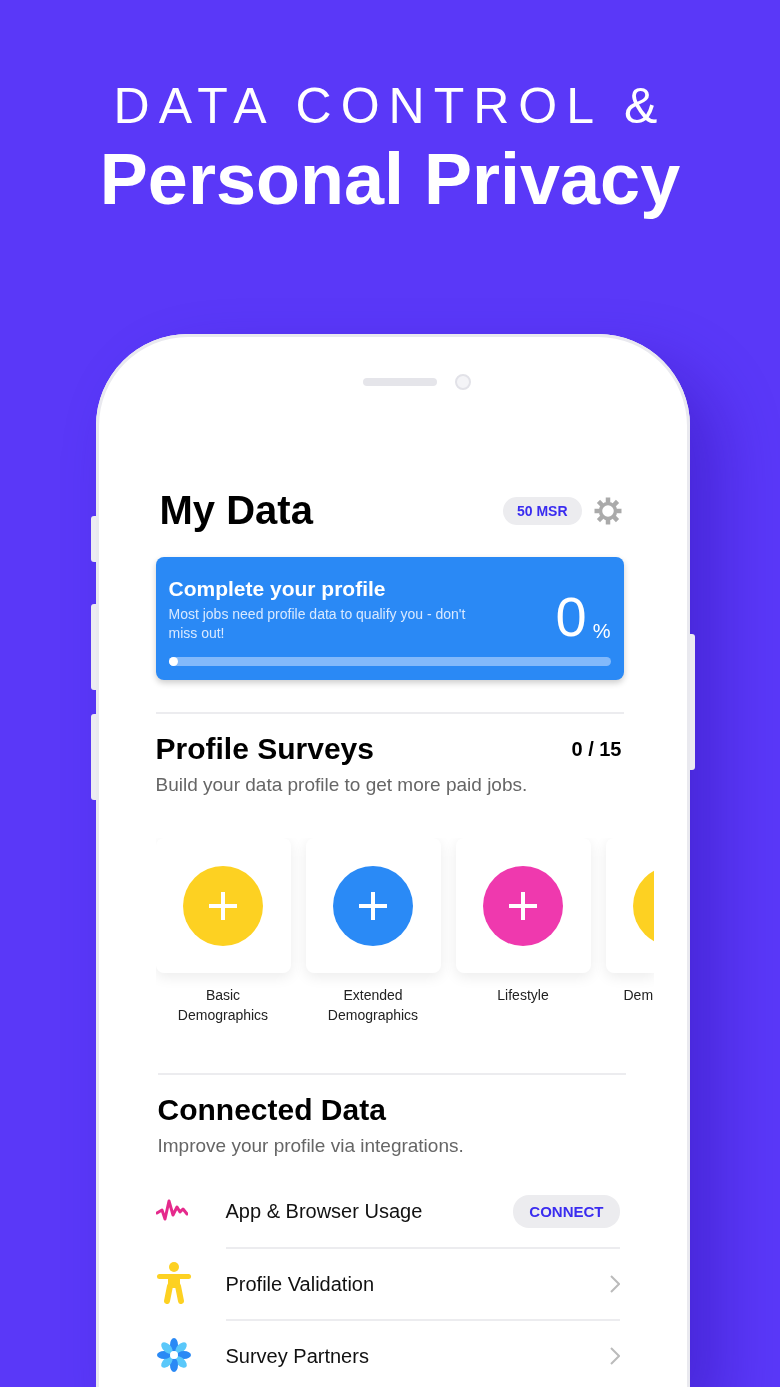 The width and height of the screenshot is (780, 1387). I want to click on page-title: My Data, so click(237, 510).